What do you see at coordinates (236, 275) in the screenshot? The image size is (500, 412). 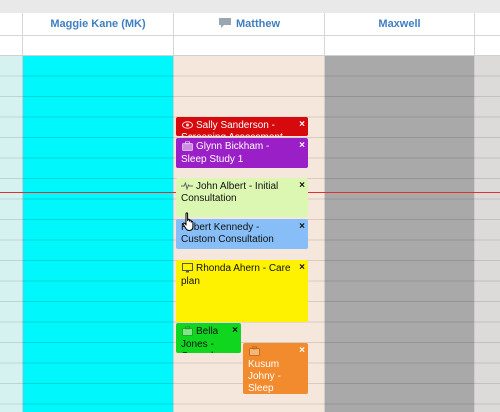 I see `event-title: Rhonda Ahern - Care plan` at bounding box center [236, 275].